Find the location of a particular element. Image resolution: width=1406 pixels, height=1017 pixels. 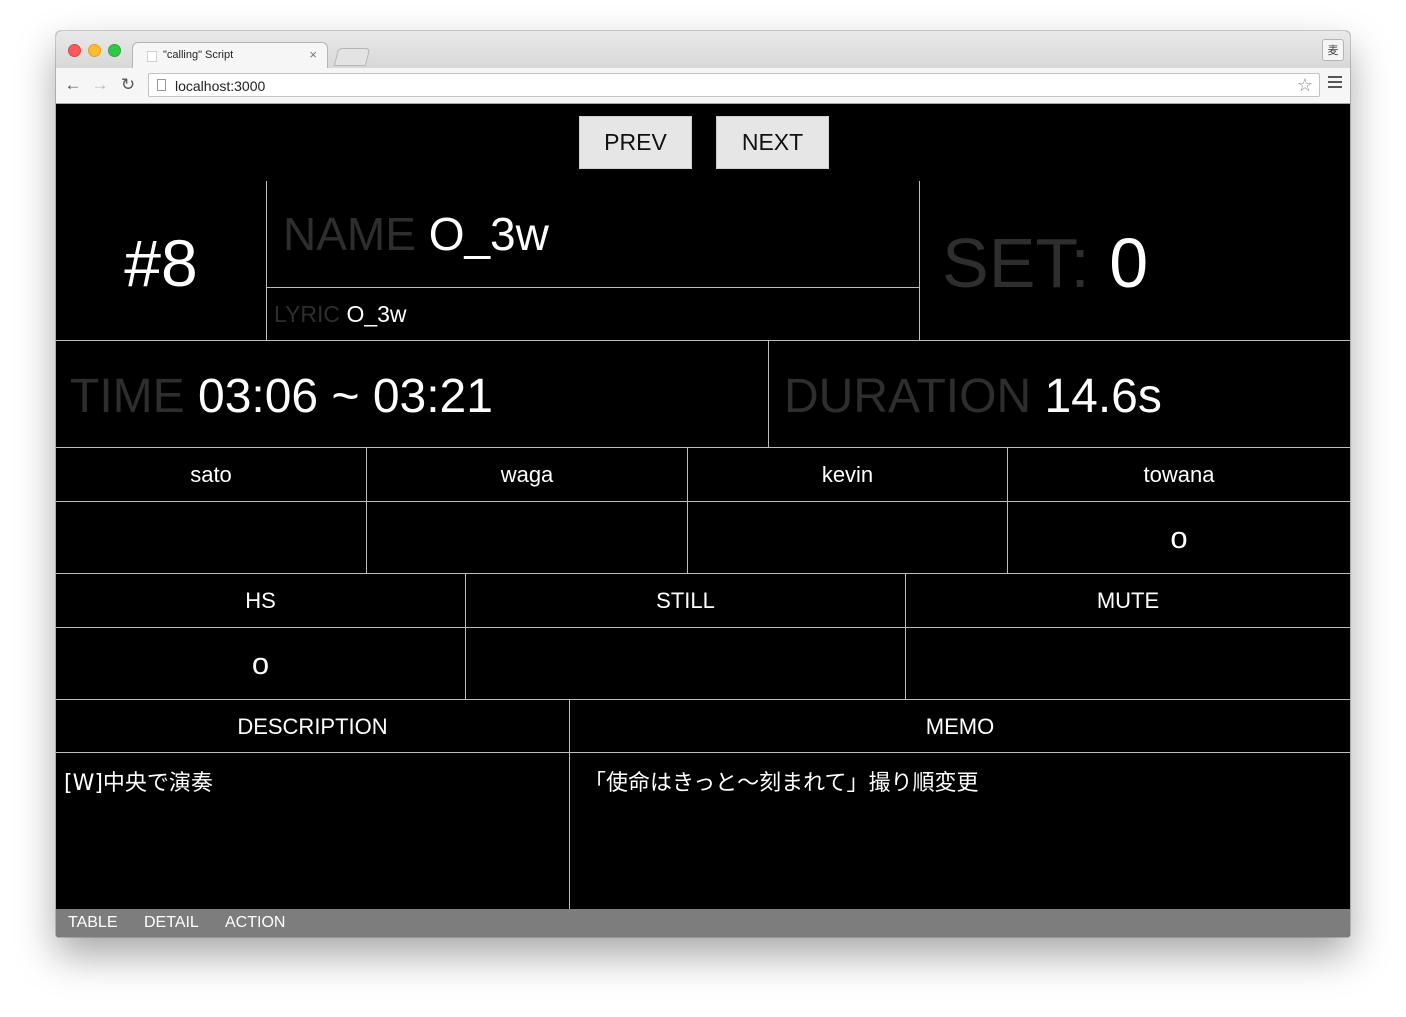

memo-header: MEMO is located at coordinates (960, 726).